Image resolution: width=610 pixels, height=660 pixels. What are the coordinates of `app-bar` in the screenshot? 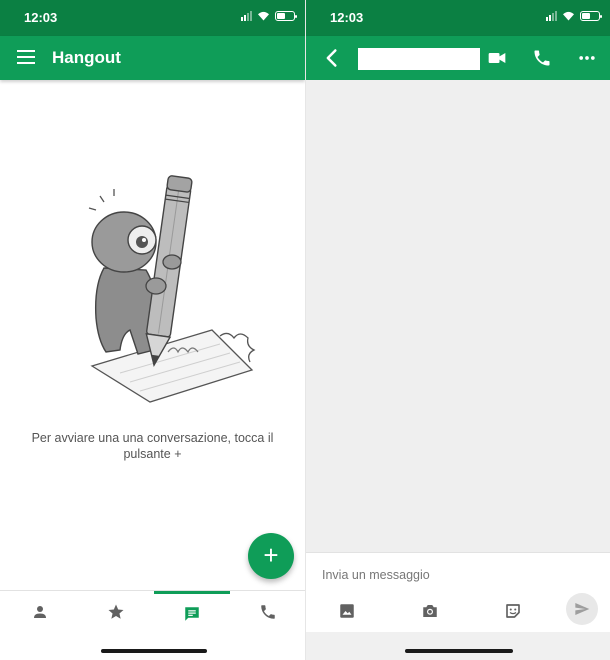 It's located at (458, 58).